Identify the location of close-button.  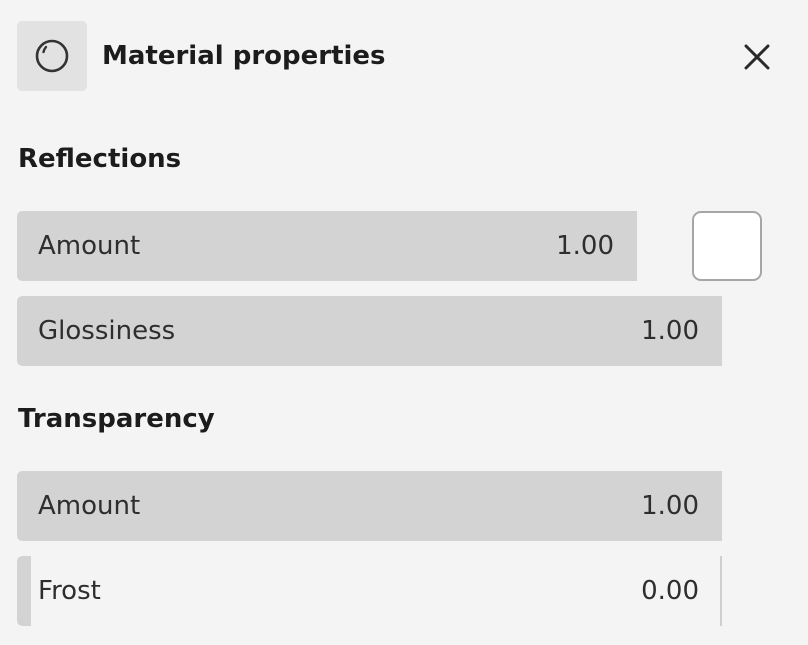
(757, 57).